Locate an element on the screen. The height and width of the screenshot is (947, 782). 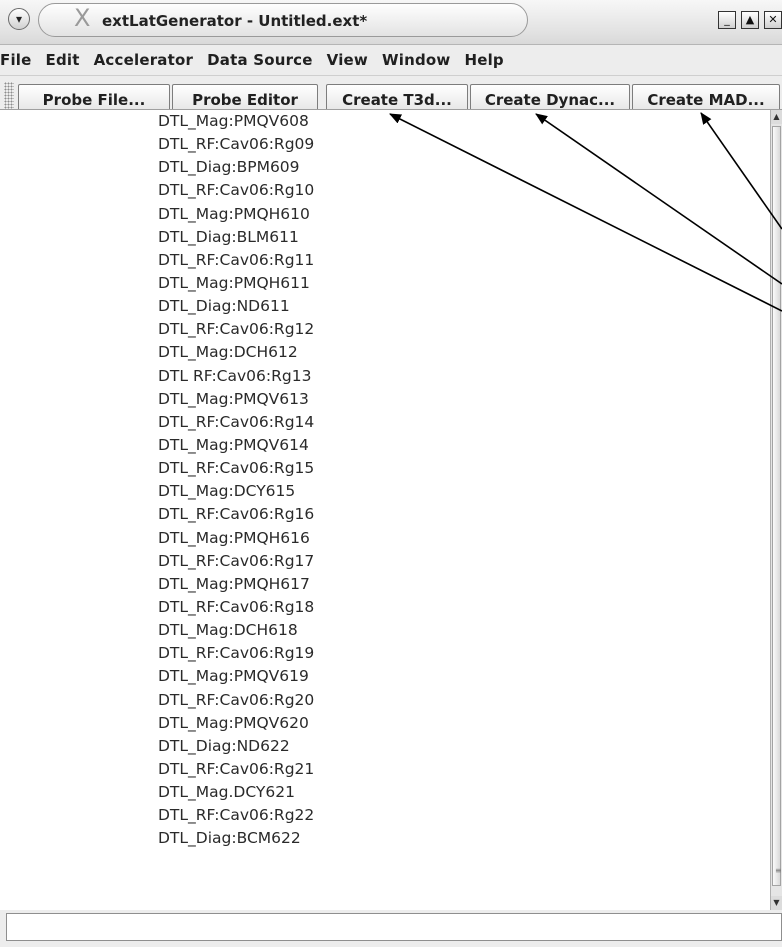
close-icon: ✕ is located at coordinates (773, 19).